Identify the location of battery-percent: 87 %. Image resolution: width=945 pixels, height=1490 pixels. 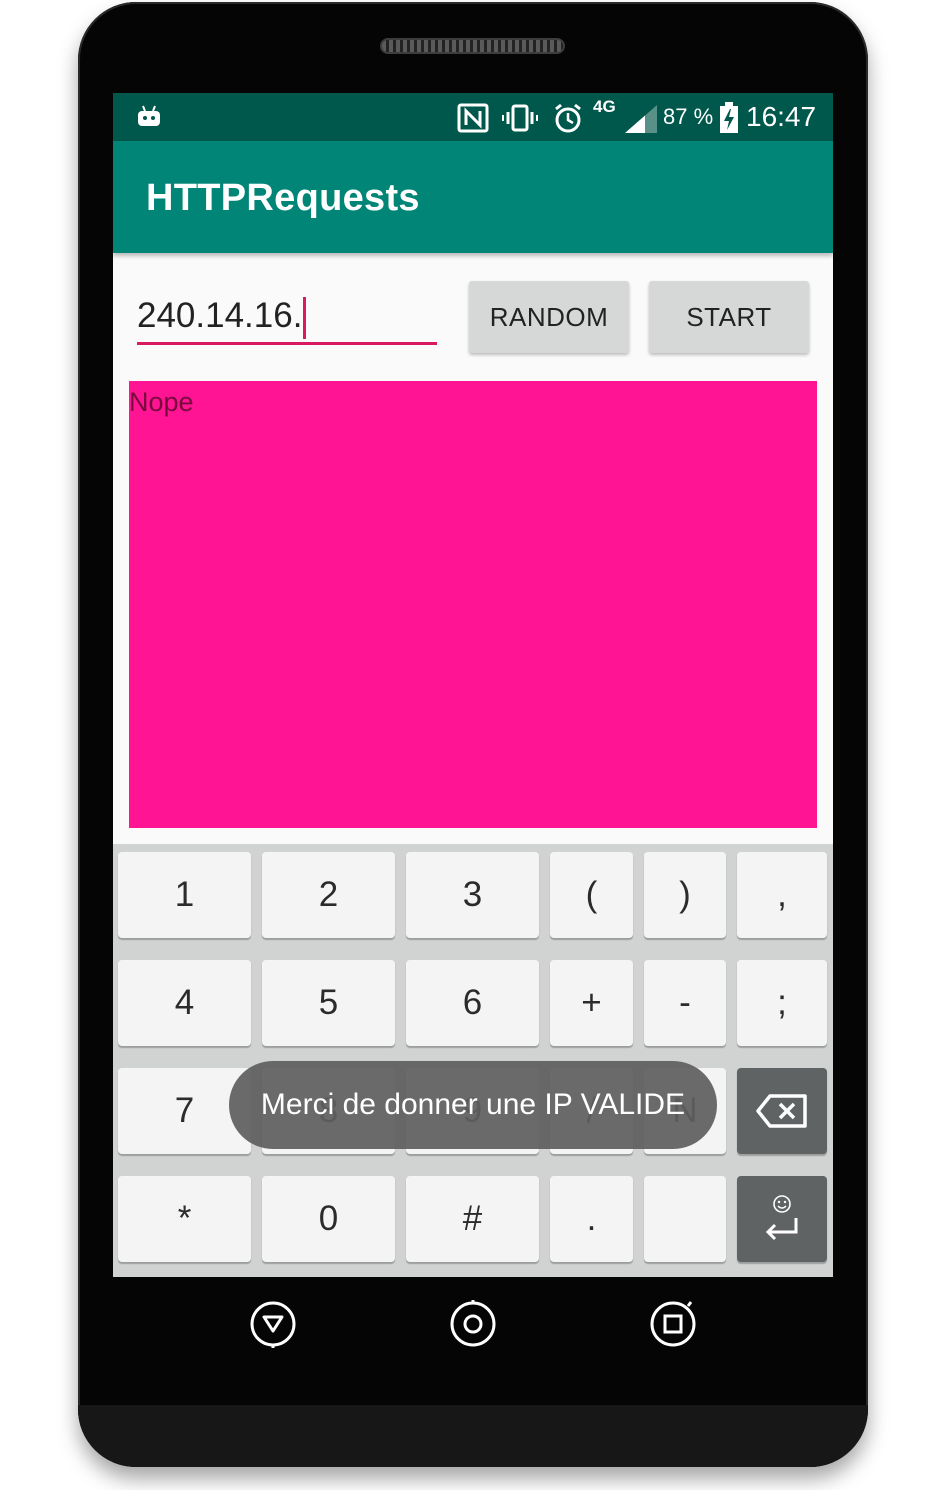
(688, 116).